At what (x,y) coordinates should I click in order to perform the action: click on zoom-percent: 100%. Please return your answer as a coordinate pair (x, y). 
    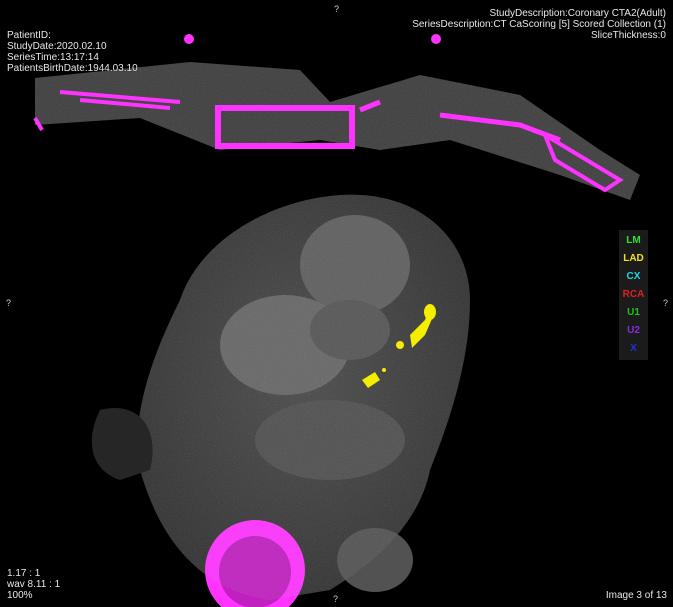
    Looking at the image, I should click on (20, 595).